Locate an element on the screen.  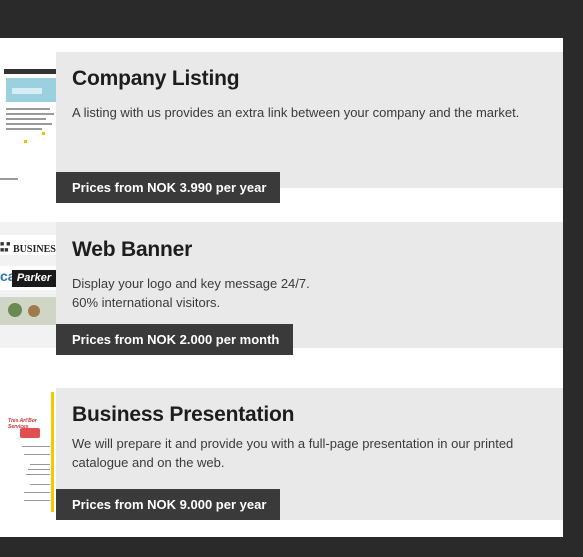
thumbnail-photo is located at coordinates (28, 311).